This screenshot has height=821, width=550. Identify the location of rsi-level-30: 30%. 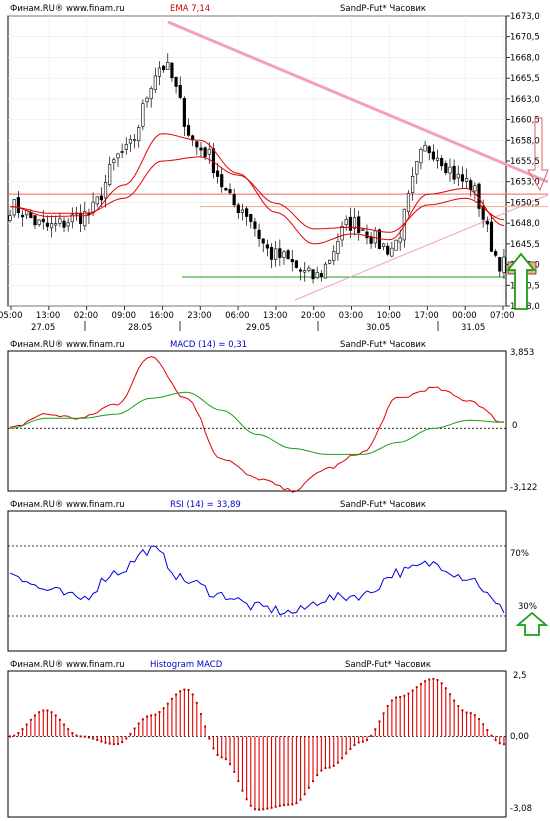
(527, 607).